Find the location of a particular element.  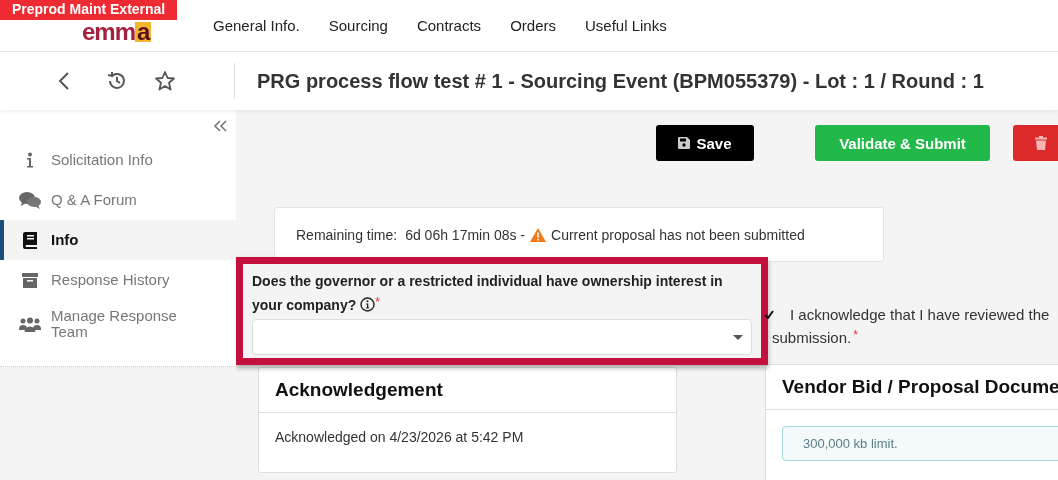

question-label: Does the governor or a restricted individual have ownership interest in is located at coordinates (488, 281).